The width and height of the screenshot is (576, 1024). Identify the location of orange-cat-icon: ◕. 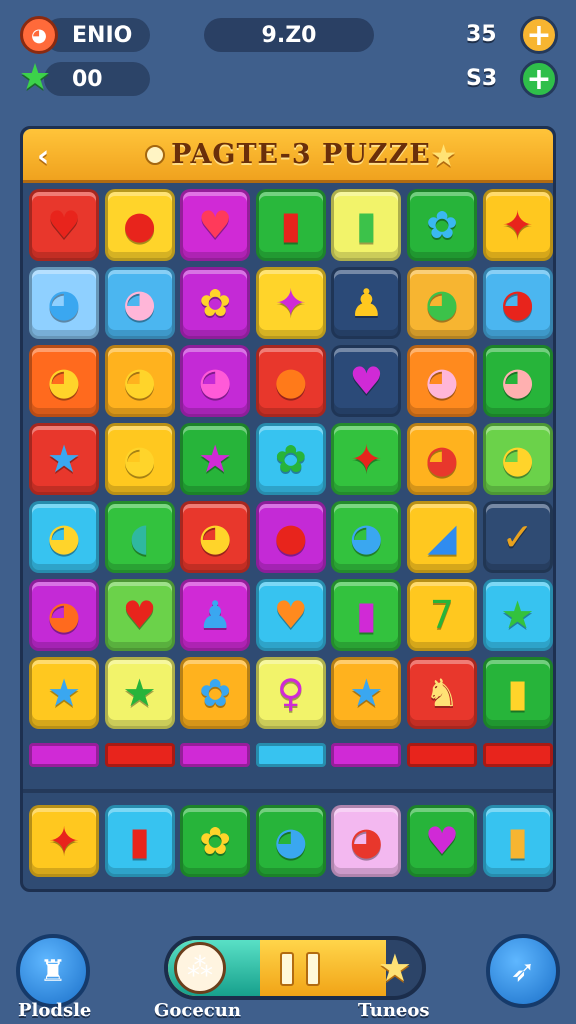
(64, 615).